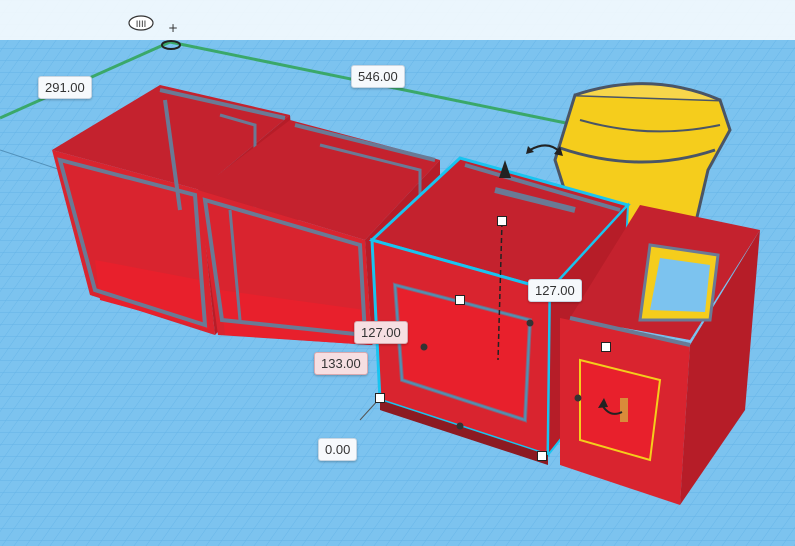 The image size is (795, 546). Describe the element at coordinates (460, 300) in the screenshot. I see `corner-handle-back-left` at that location.